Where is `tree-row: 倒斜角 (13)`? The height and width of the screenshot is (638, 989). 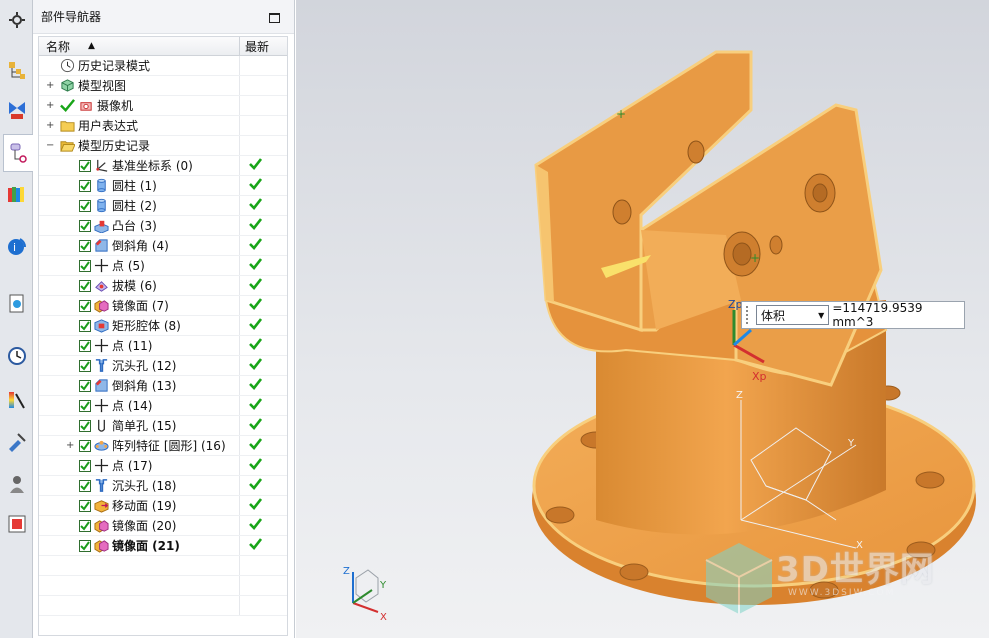 tree-row: 倒斜角 (13) is located at coordinates (163, 386).